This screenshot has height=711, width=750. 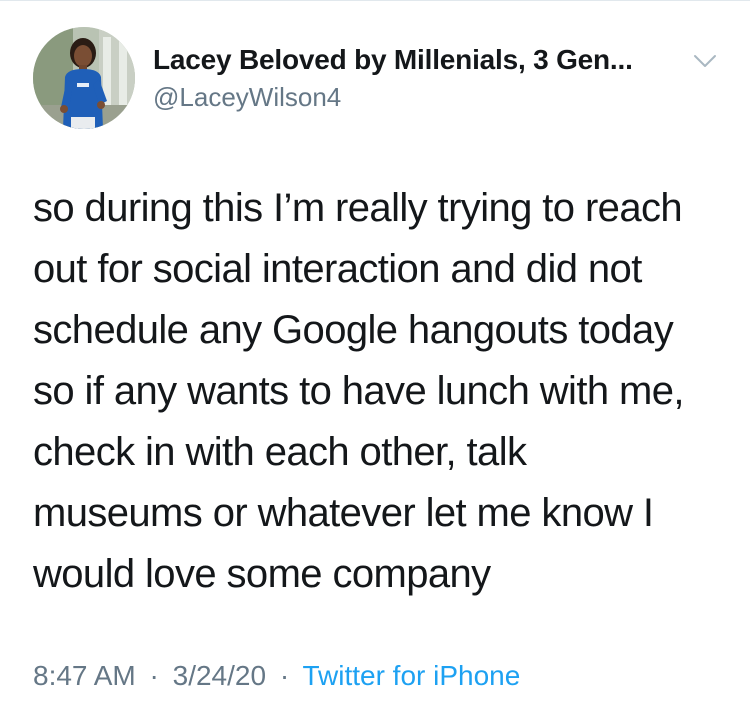 I want to click on top-divider, so click(x=375, y=0).